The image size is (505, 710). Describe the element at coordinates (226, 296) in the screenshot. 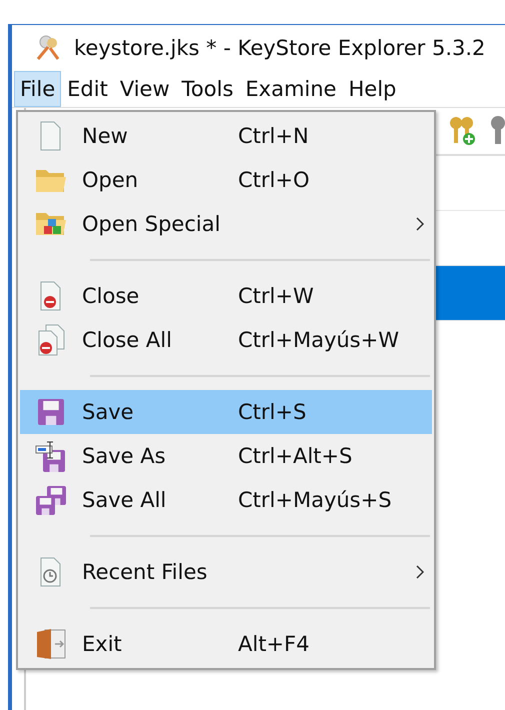

I see `menu-item: Close Ctrl+W` at that location.